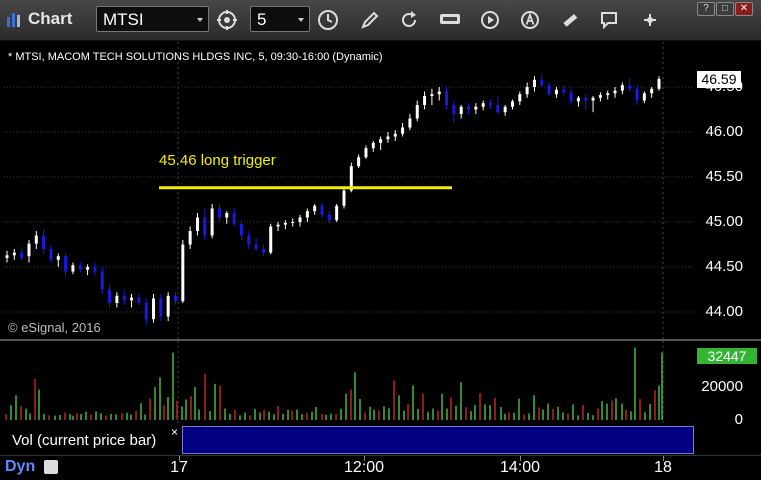  What do you see at coordinates (227, 20) in the screenshot?
I see `link-icon` at bounding box center [227, 20].